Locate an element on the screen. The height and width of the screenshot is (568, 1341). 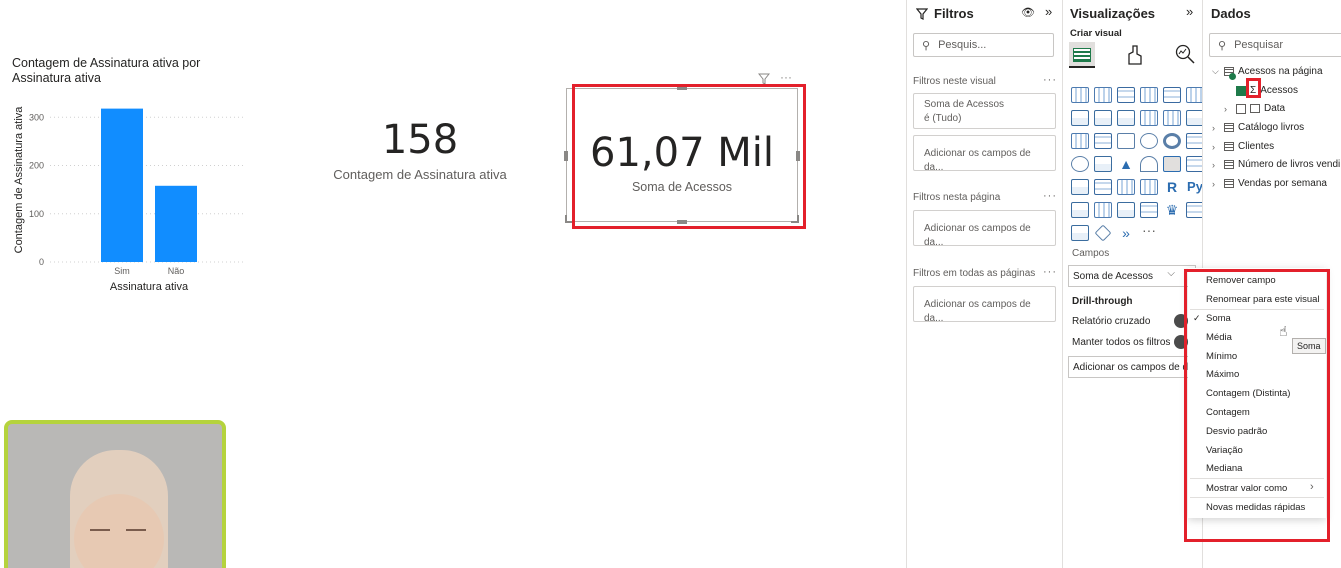
tree-table-clientes: › Clientes is located at coordinates (1243, 146).